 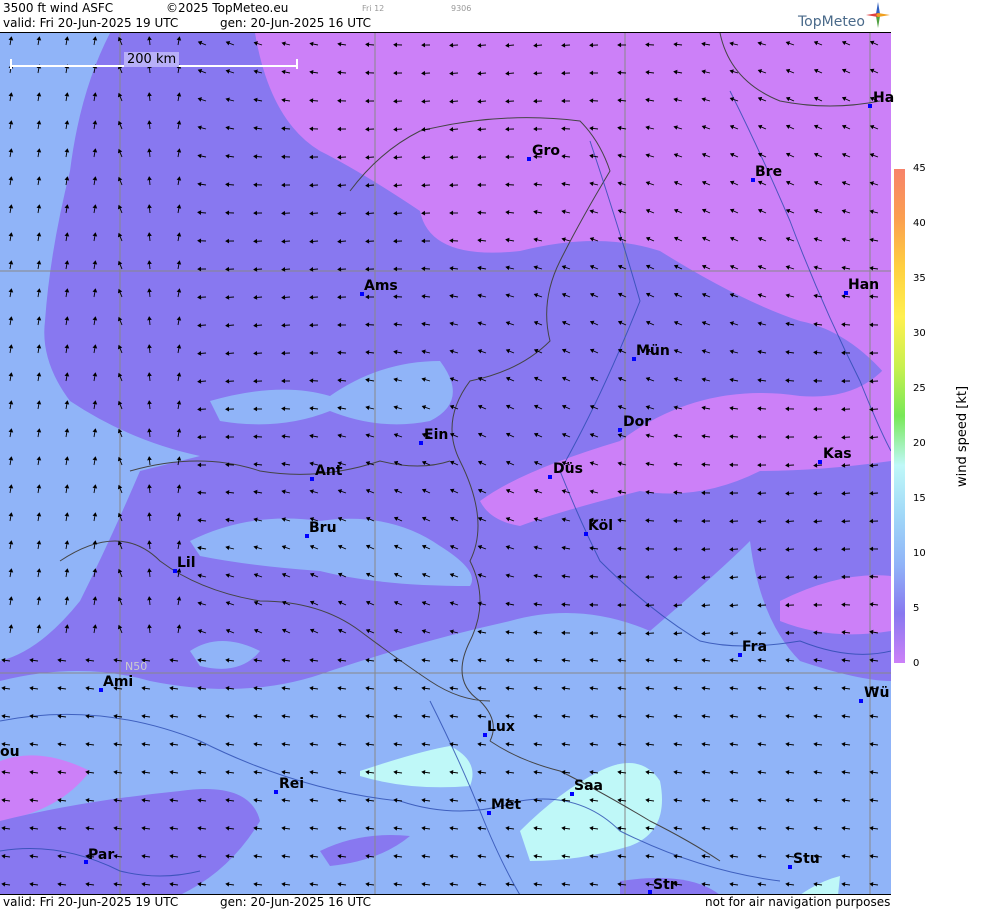 What do you see at coordinates (568, 469) in the screenshot?
I see `city-label-dus: Düs` at bounding box center [568, 469].